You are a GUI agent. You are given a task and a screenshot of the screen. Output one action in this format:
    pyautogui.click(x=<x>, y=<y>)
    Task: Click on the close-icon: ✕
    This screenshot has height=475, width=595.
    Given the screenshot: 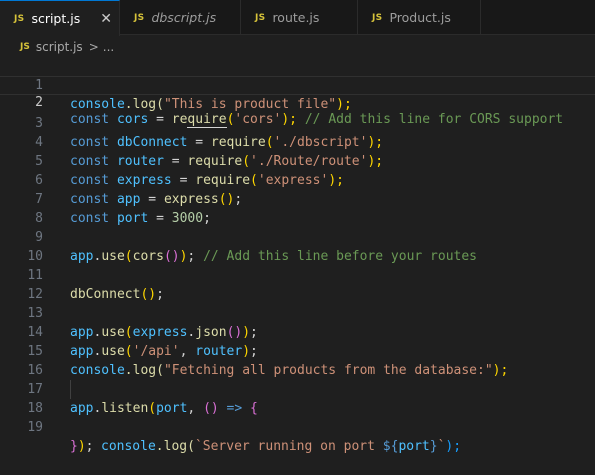 What is the action you would take?
    pyautogui.click(x=106, y=19)
    